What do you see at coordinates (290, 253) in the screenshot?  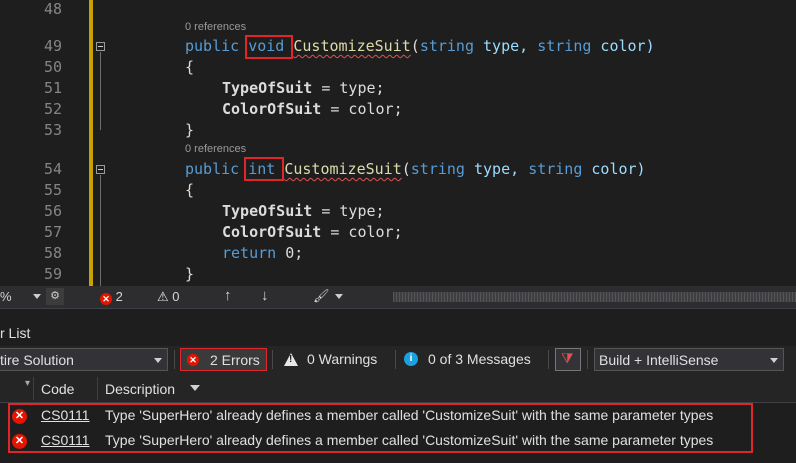 I see `expression: 0;` at bounding box center [290, 253].